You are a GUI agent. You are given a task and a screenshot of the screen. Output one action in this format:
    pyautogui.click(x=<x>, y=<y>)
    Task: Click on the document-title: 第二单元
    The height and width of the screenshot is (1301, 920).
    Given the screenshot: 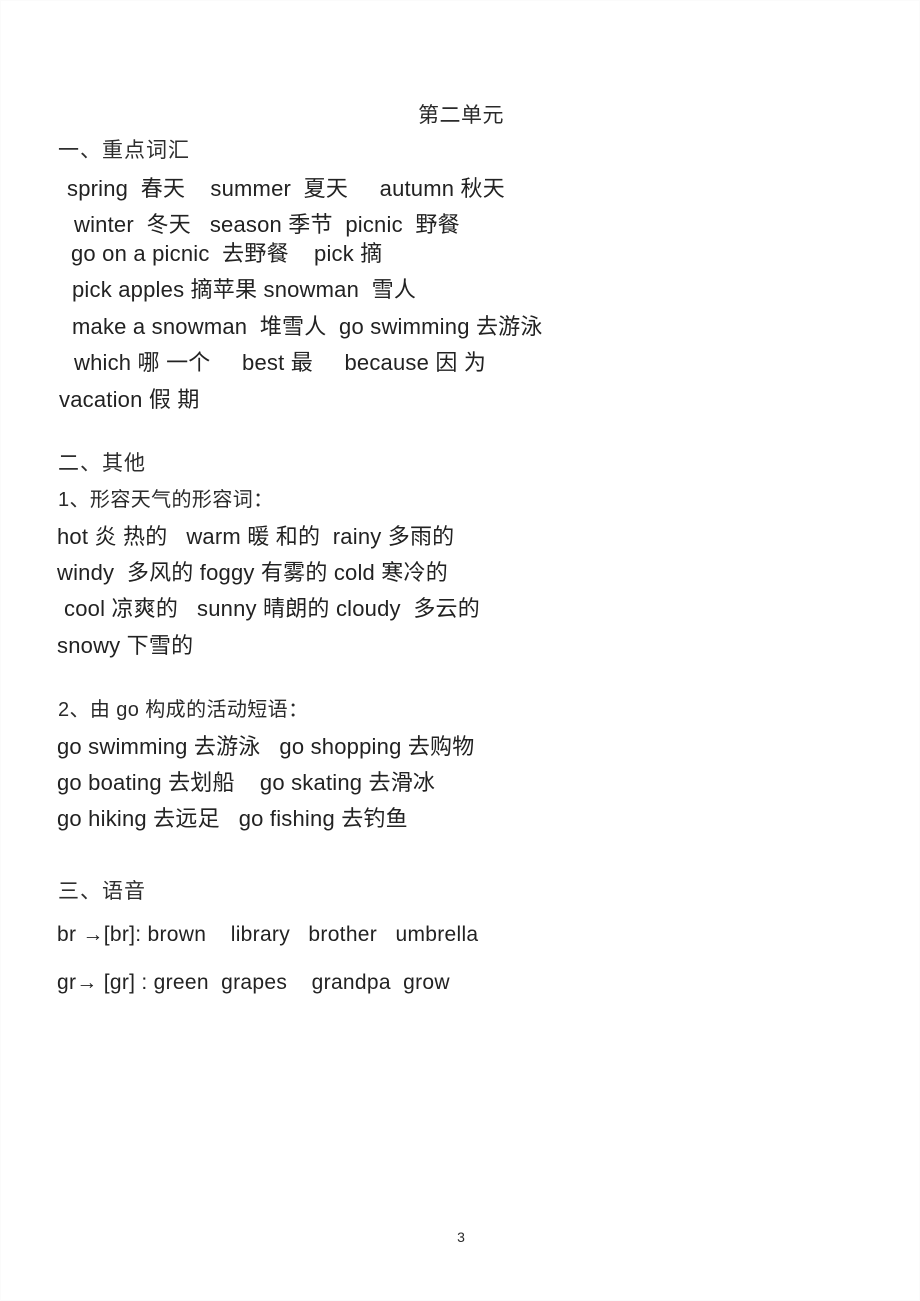 What is the action you would take?
    pyautogui.click(x=461, y=115)
    